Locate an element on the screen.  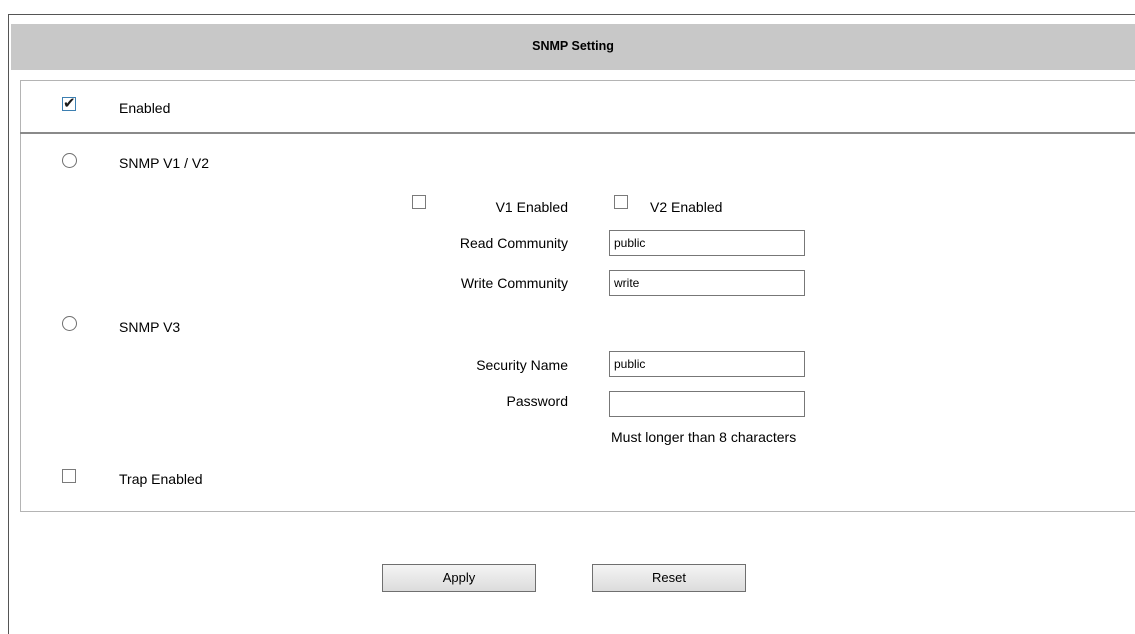
trap-enabled-label: Trap Enabled is located at coordinates (161, 479).